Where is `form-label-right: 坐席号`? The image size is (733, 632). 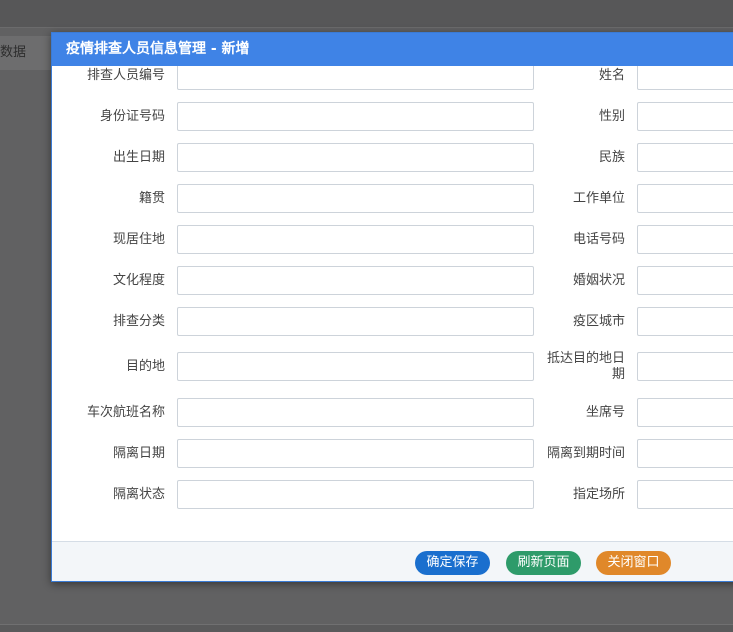 form-label-right: 坐席号 is located at coordinates (605, 412).